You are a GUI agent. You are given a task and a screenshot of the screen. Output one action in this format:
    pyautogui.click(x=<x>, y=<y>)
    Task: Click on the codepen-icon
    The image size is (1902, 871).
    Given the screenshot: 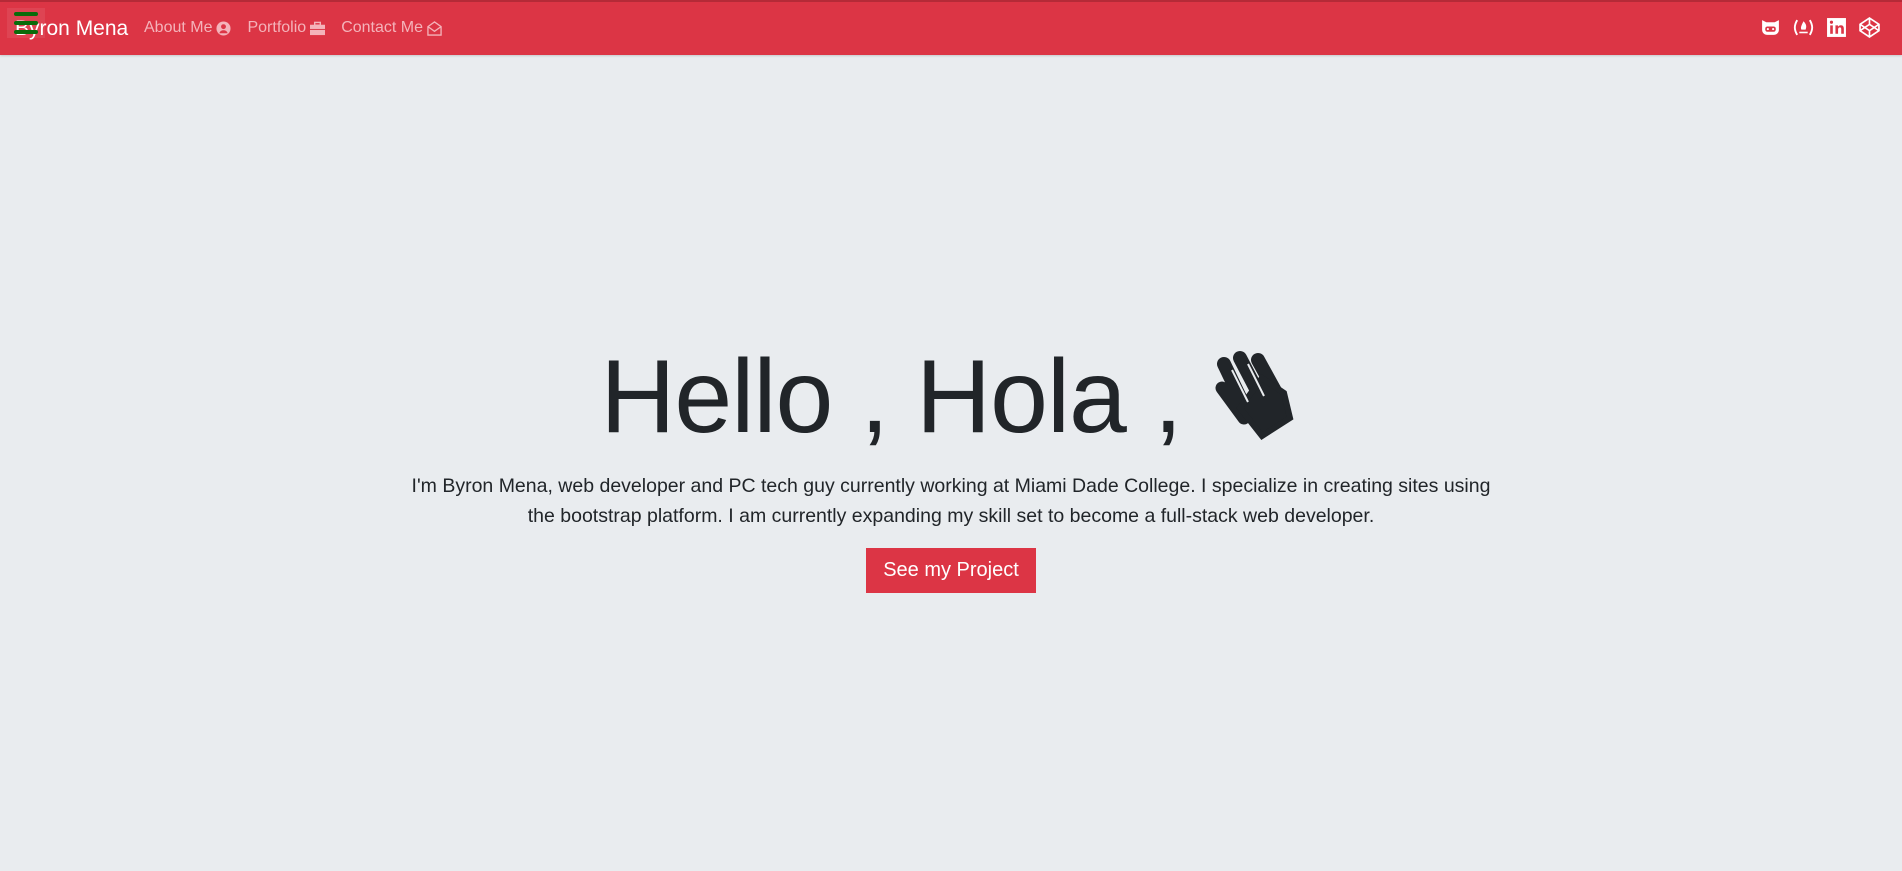 What is the action you would take?
    pyautogui.click(x=1869, y=27)
    